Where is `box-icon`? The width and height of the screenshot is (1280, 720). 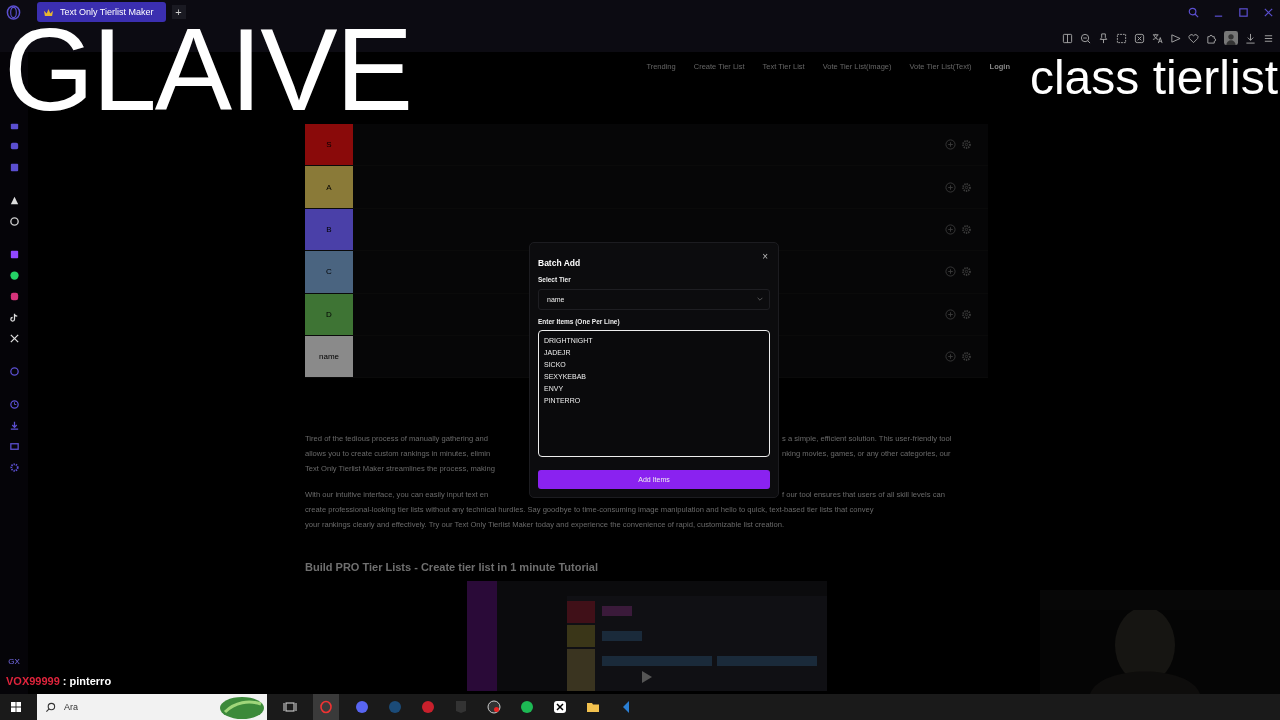 box-icon is located at coordinates (14, 446).